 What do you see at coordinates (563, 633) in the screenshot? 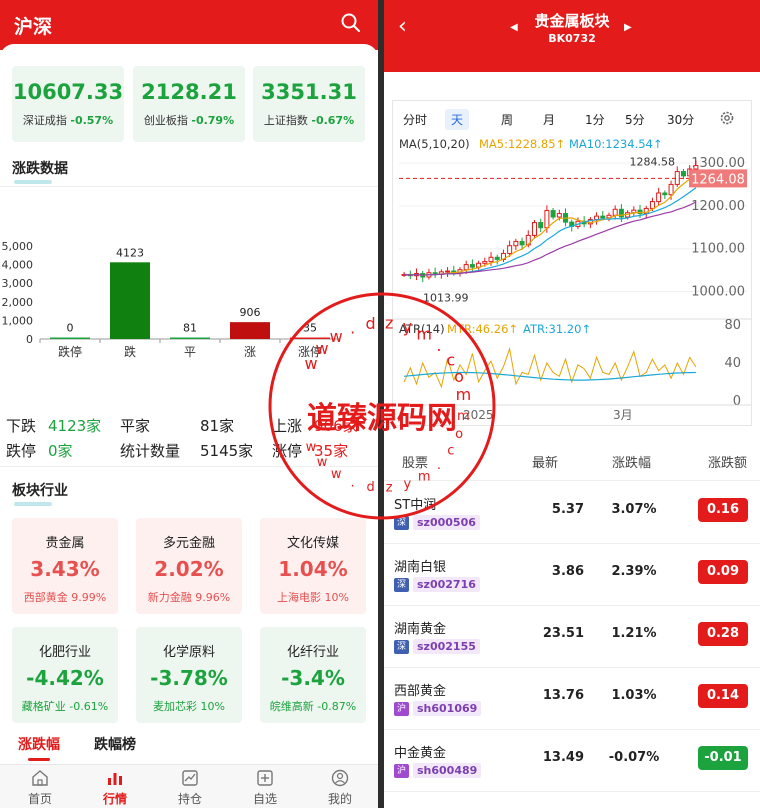
I see `stock-price: 23.51` at bounding box center [563, 633].